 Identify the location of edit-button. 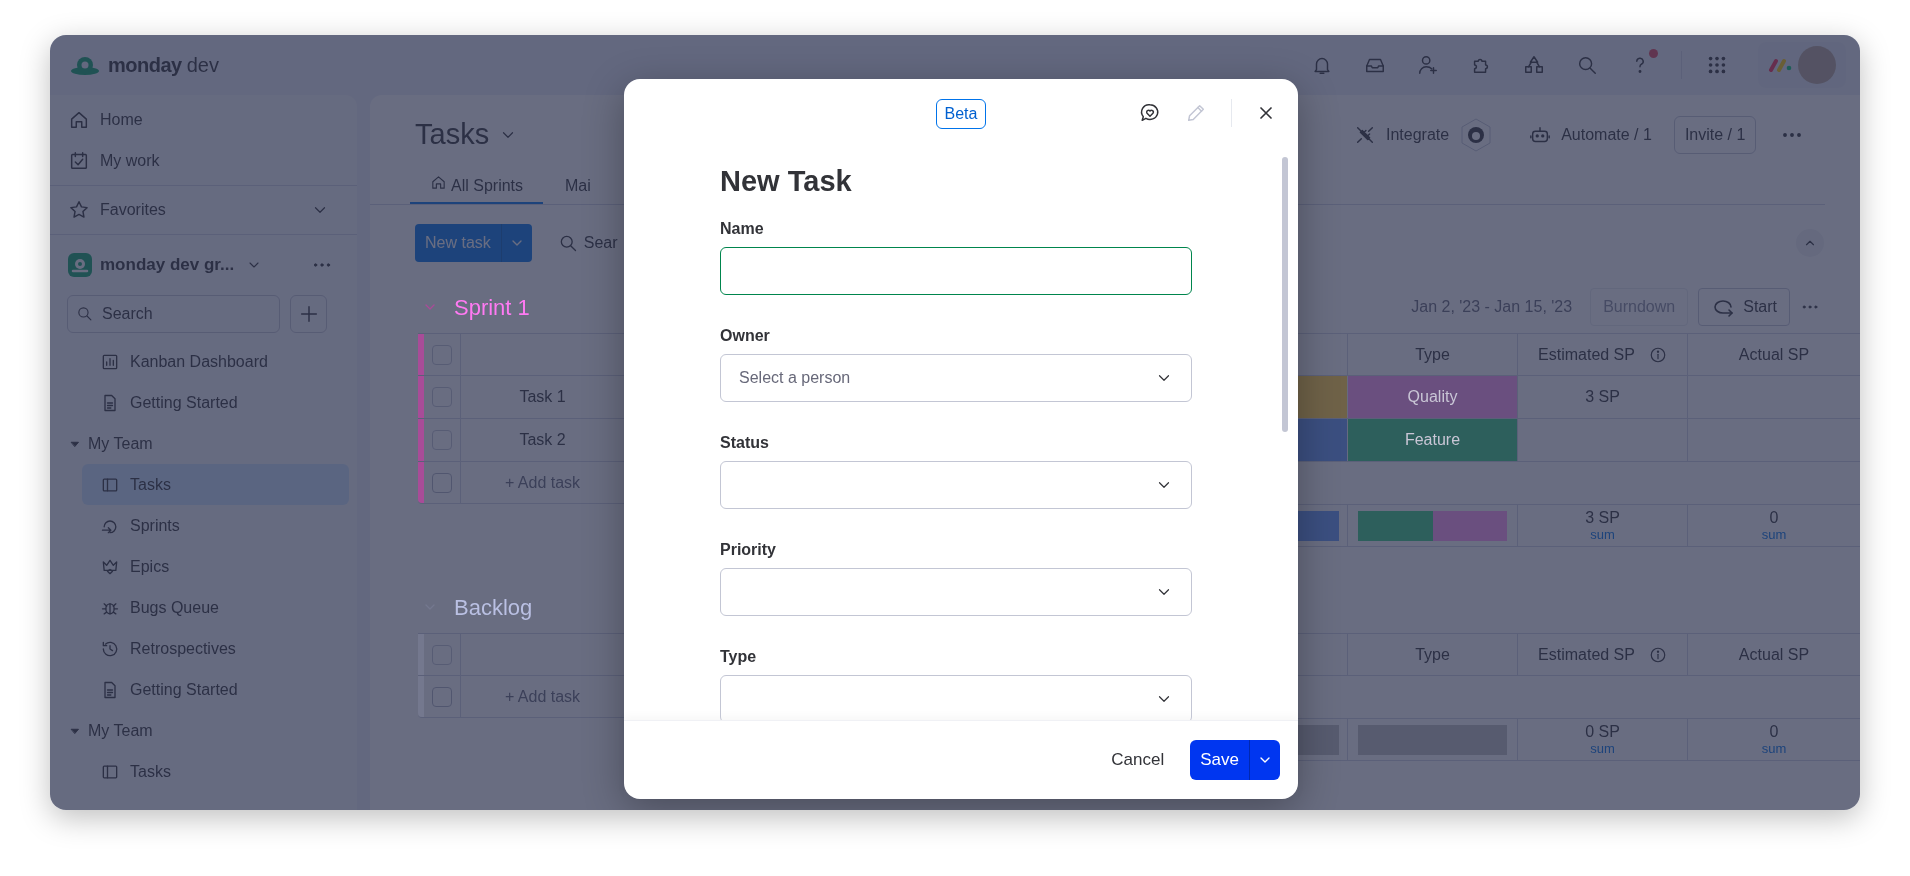
(1196, 113).